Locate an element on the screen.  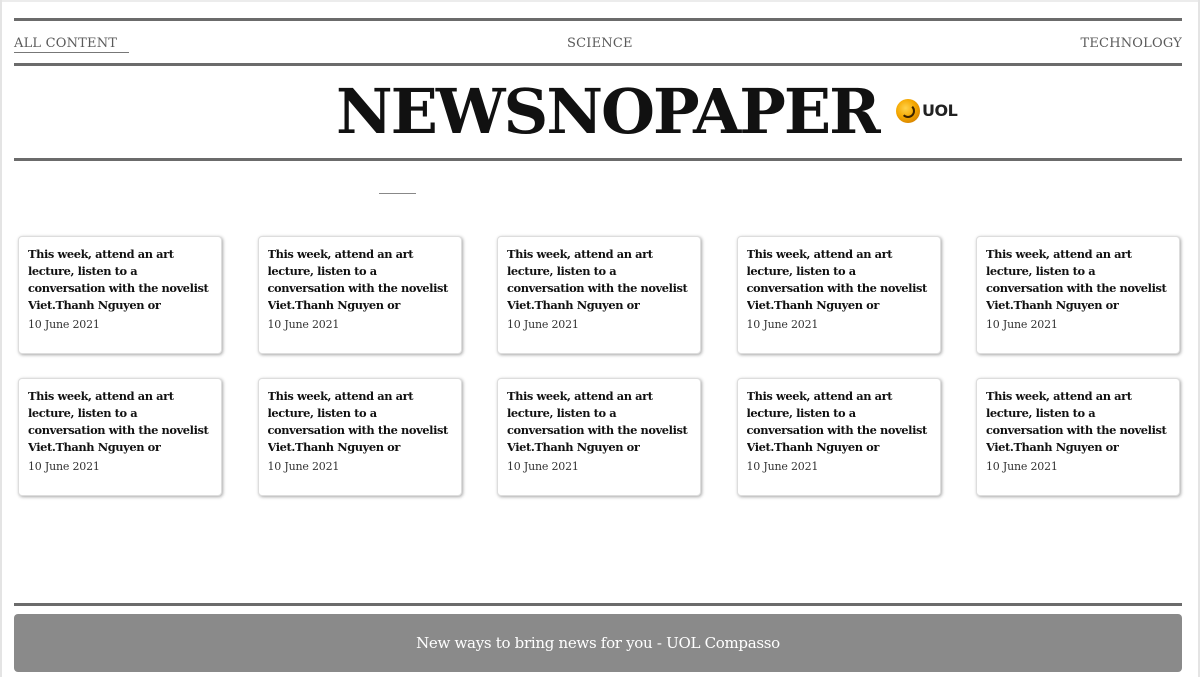
masthead-title: NEWSNOPAPER is located at coordinates (608, 111).